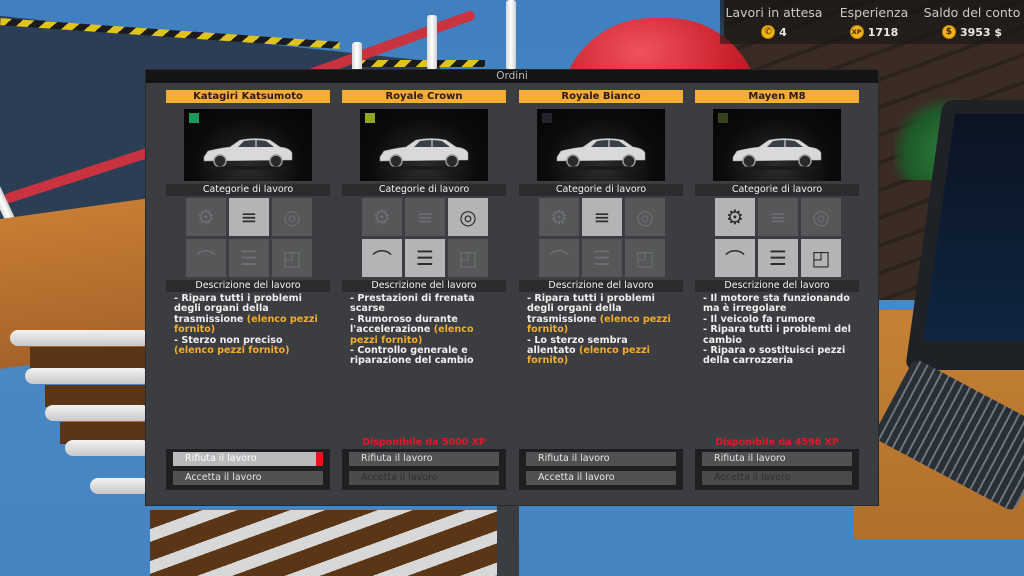 The image size is (1024, 576). Describe the element at coordinates (783, 32) in the screenshot. I see `pending-jobs-value: 4` at that location.